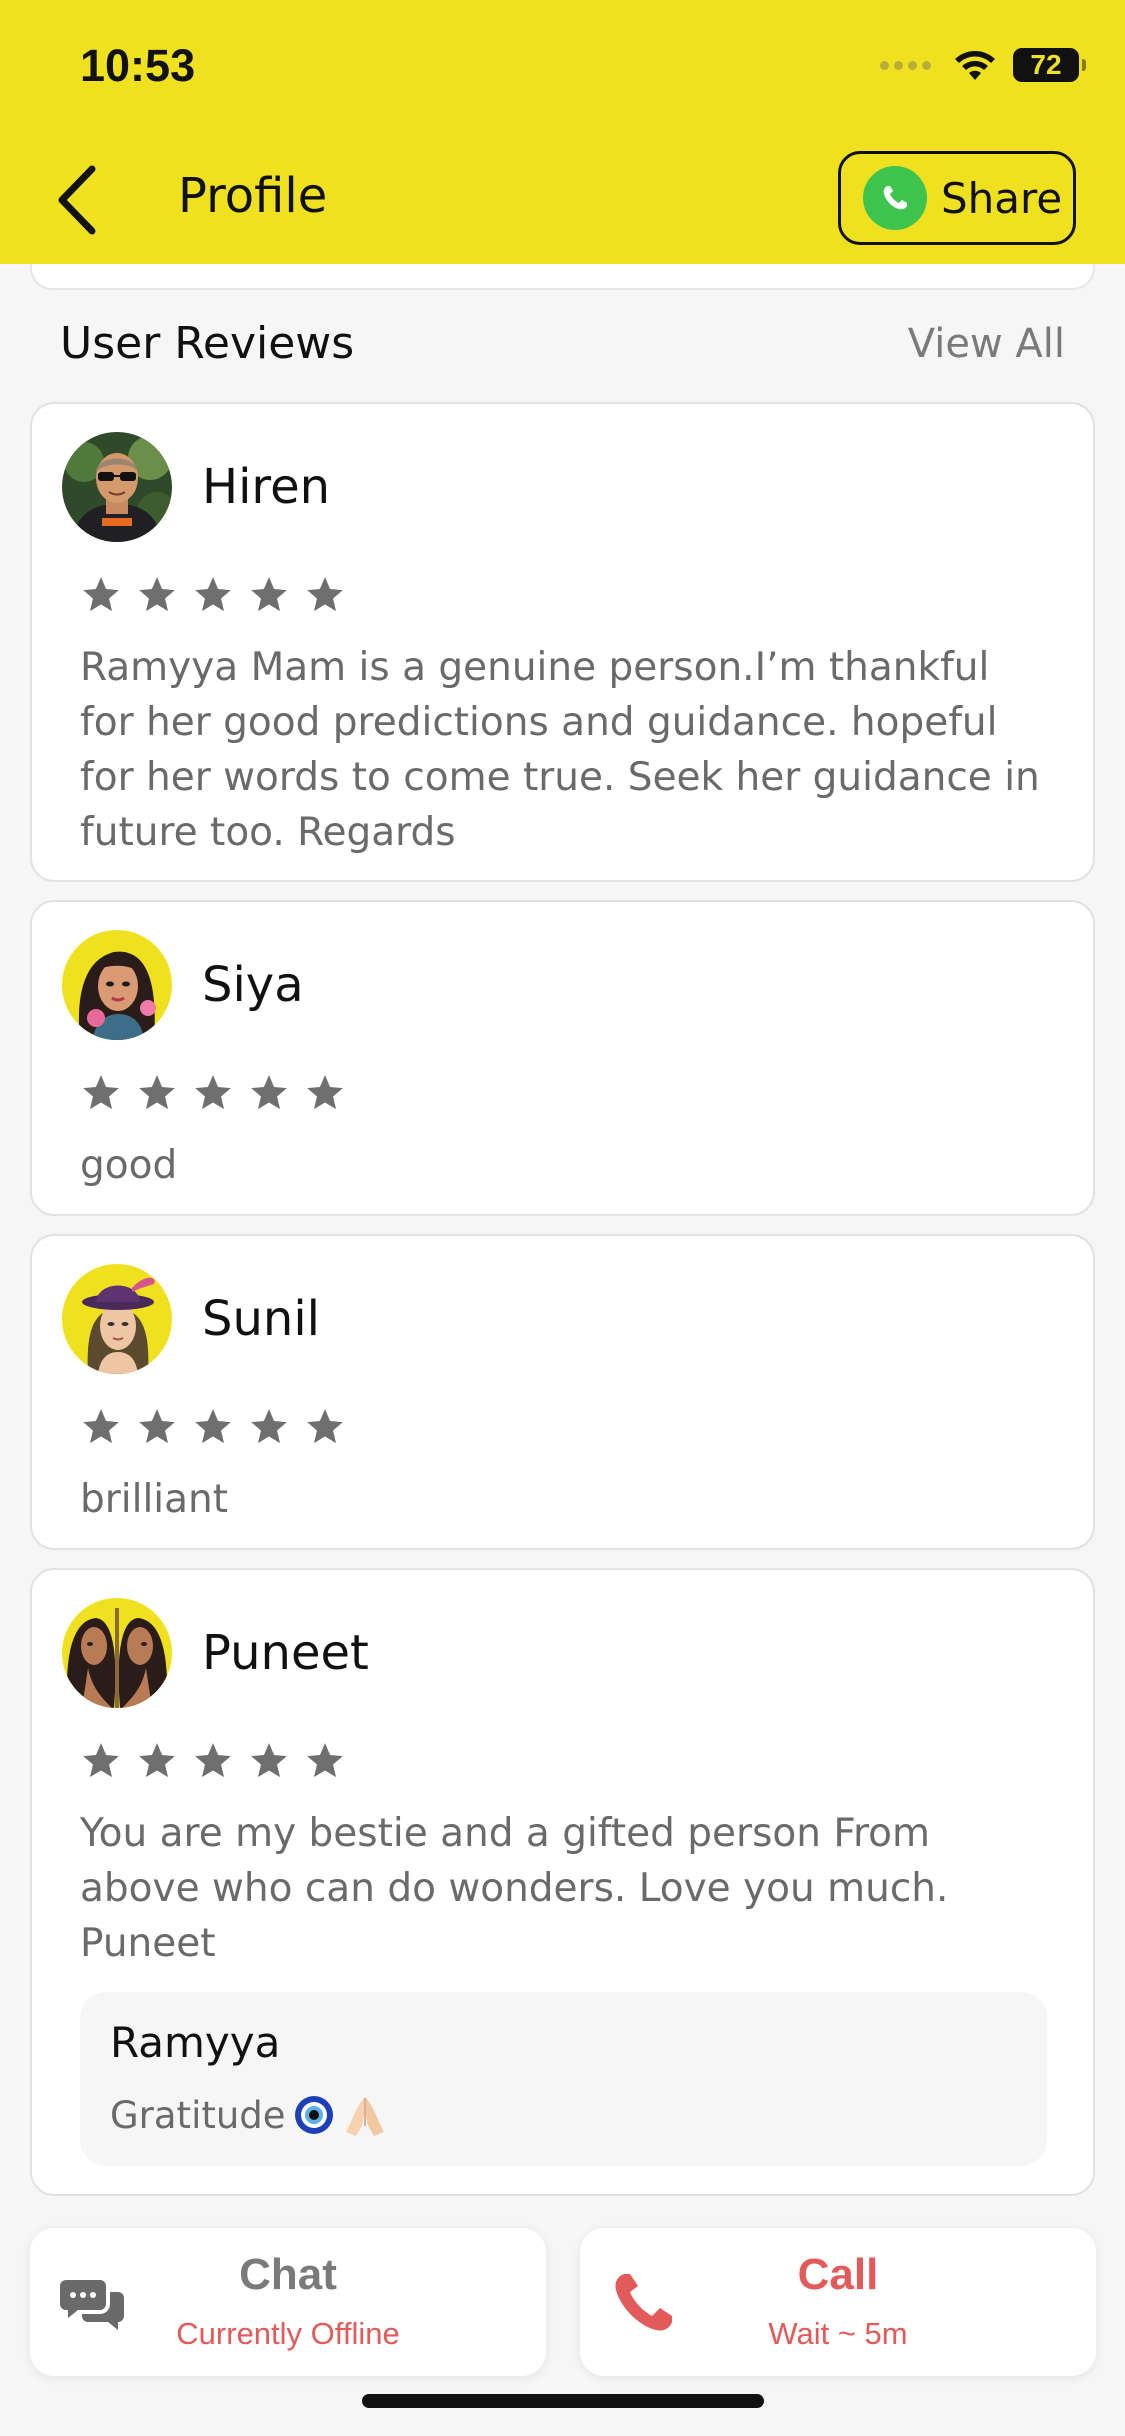 The width and height of the screenshot is (1125, 2436). I want to click on battery-level: 72, so click(1046, 64).